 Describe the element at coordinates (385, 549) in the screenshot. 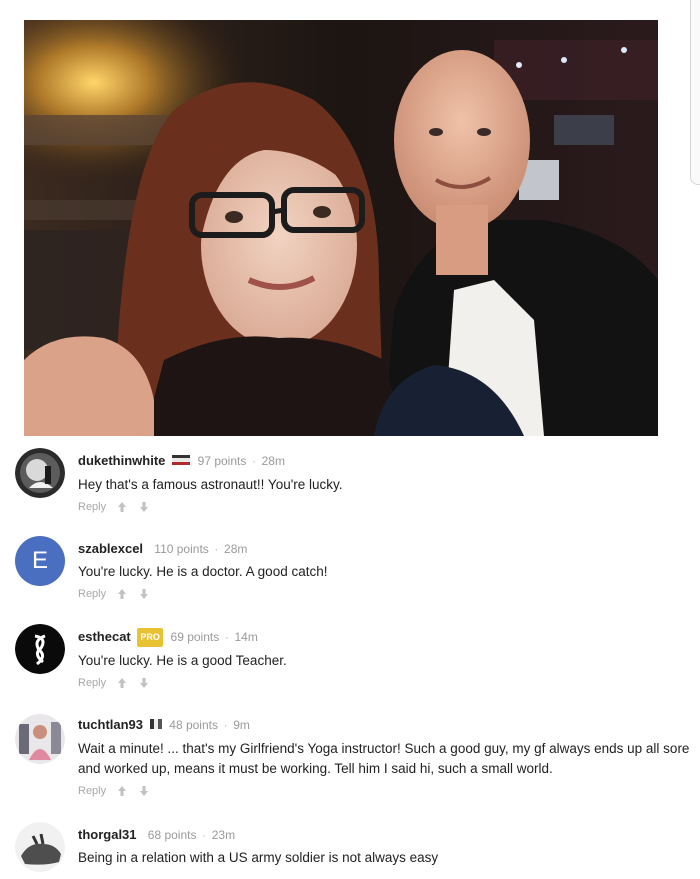

I see `comment-meta: szablexcel 110 points · 28m` at that location.